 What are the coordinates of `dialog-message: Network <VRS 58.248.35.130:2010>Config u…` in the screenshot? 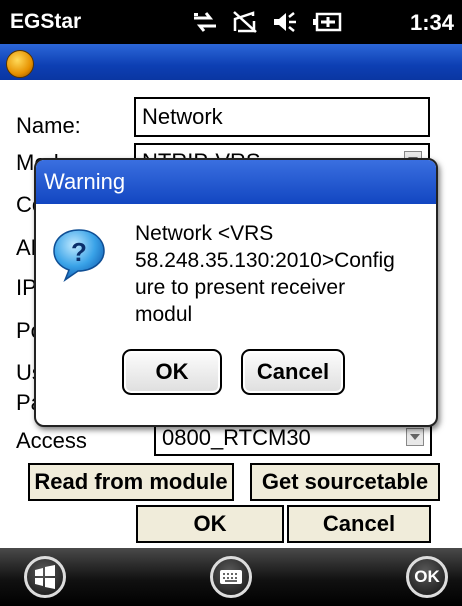 It's located at (280, 274).